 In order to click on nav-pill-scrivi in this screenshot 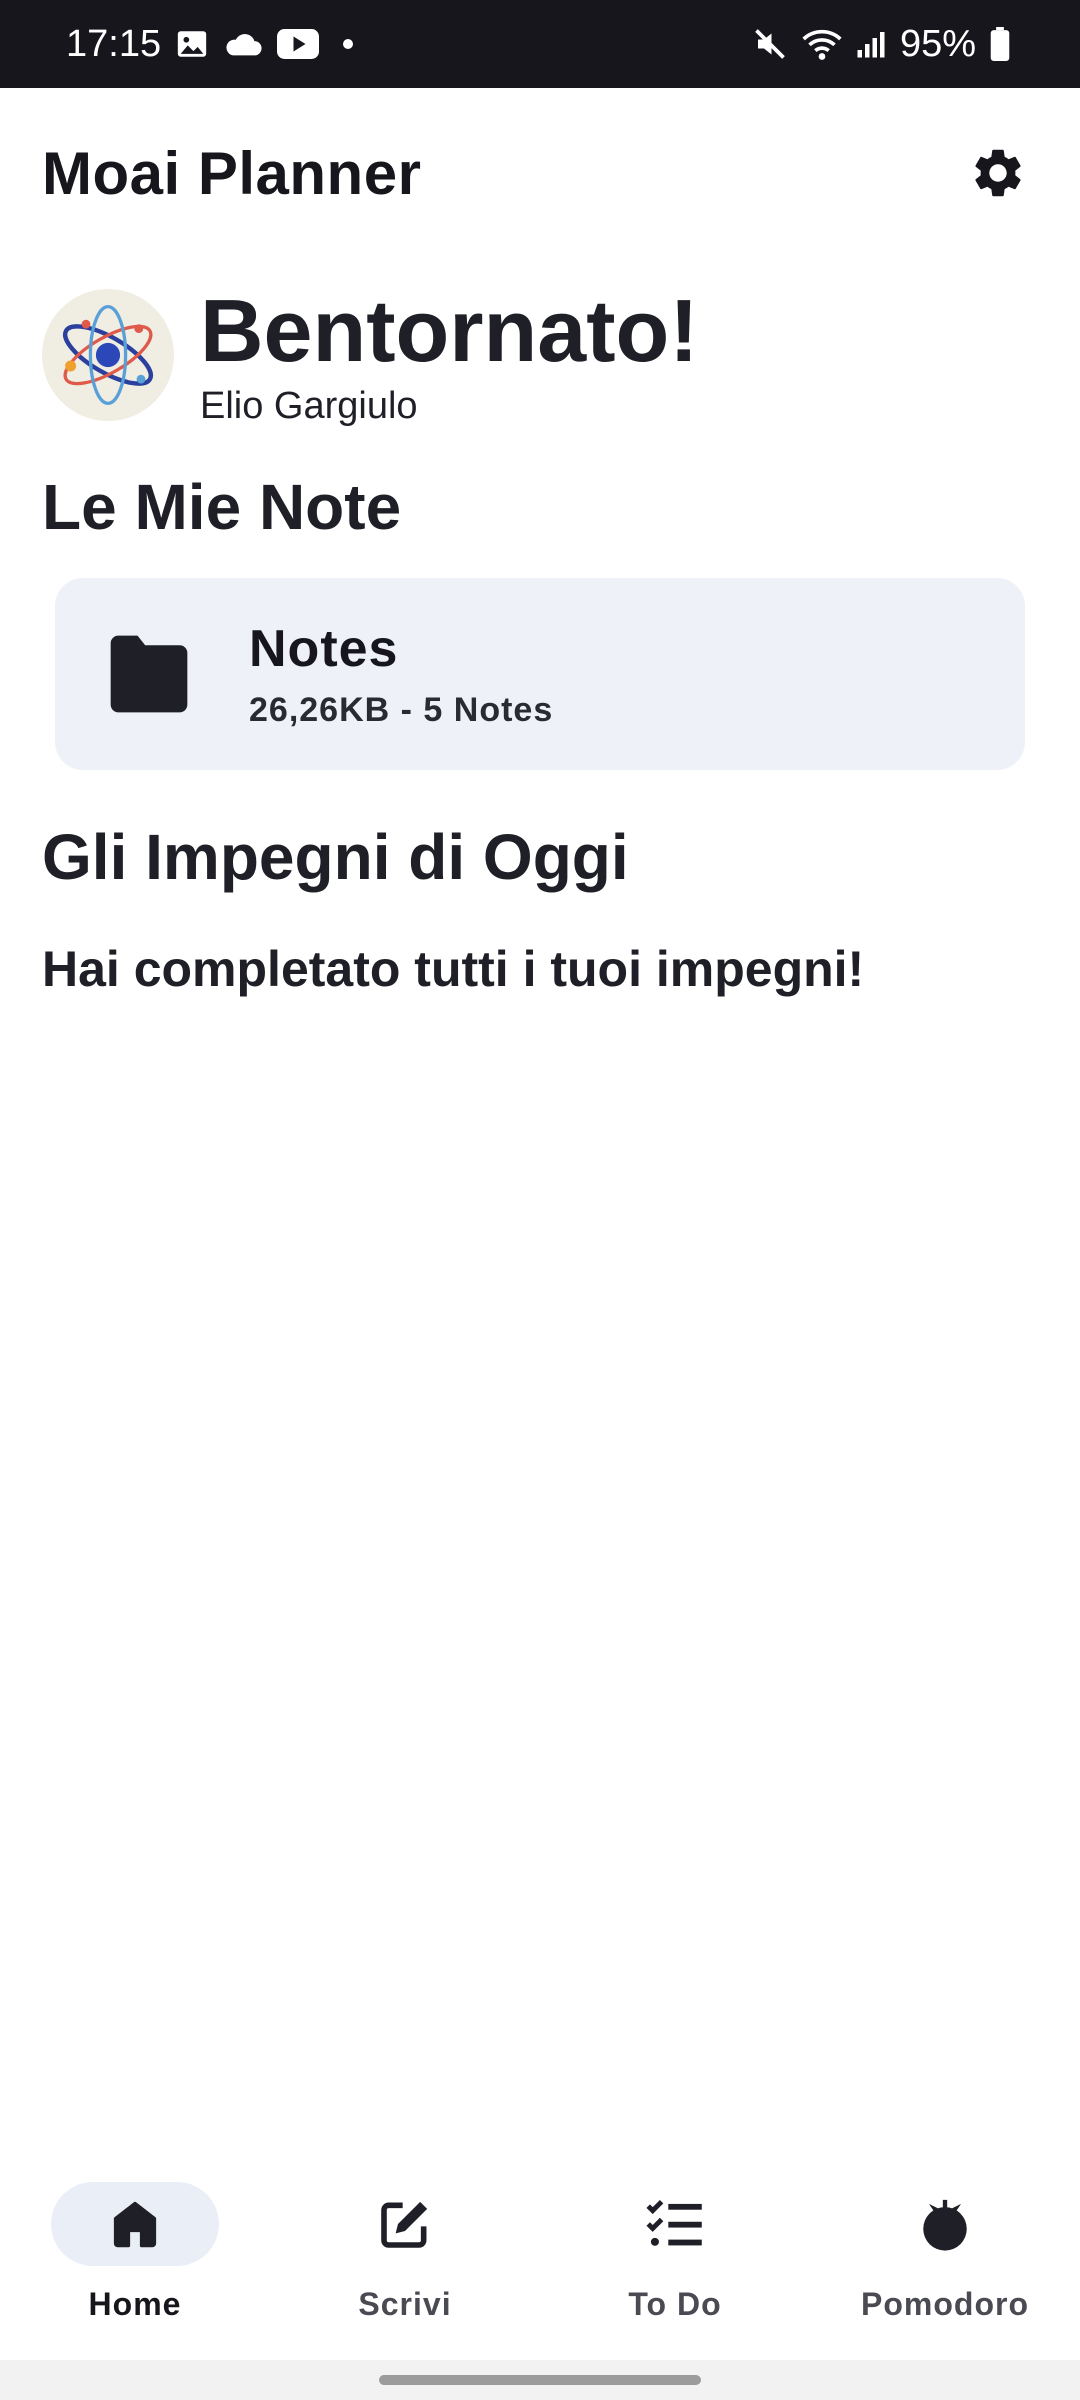, I will do `click(405, 2224)`.